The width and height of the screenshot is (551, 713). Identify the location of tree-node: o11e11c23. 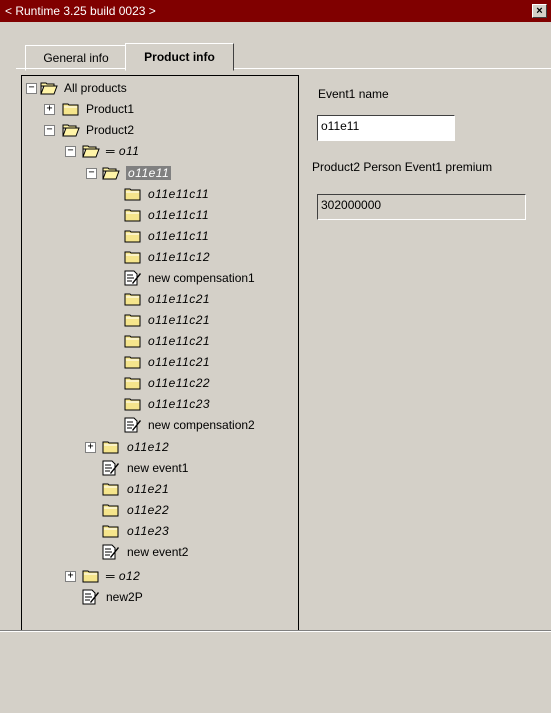
(157, 405).